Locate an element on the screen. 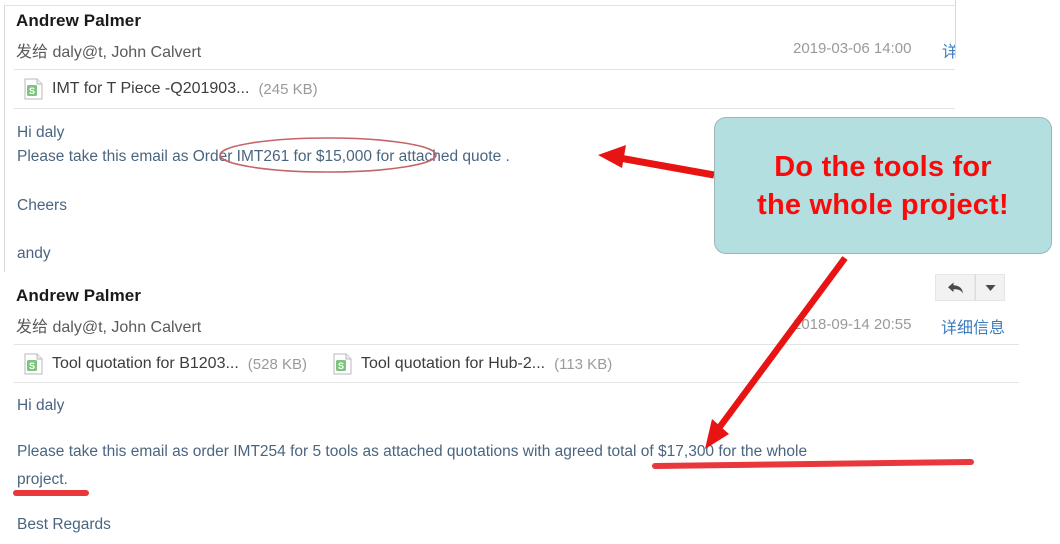 Image resolution: width=1060 pixels, height=544 pixels. details-link: 详细信息 is located at coordinates (973, 326).